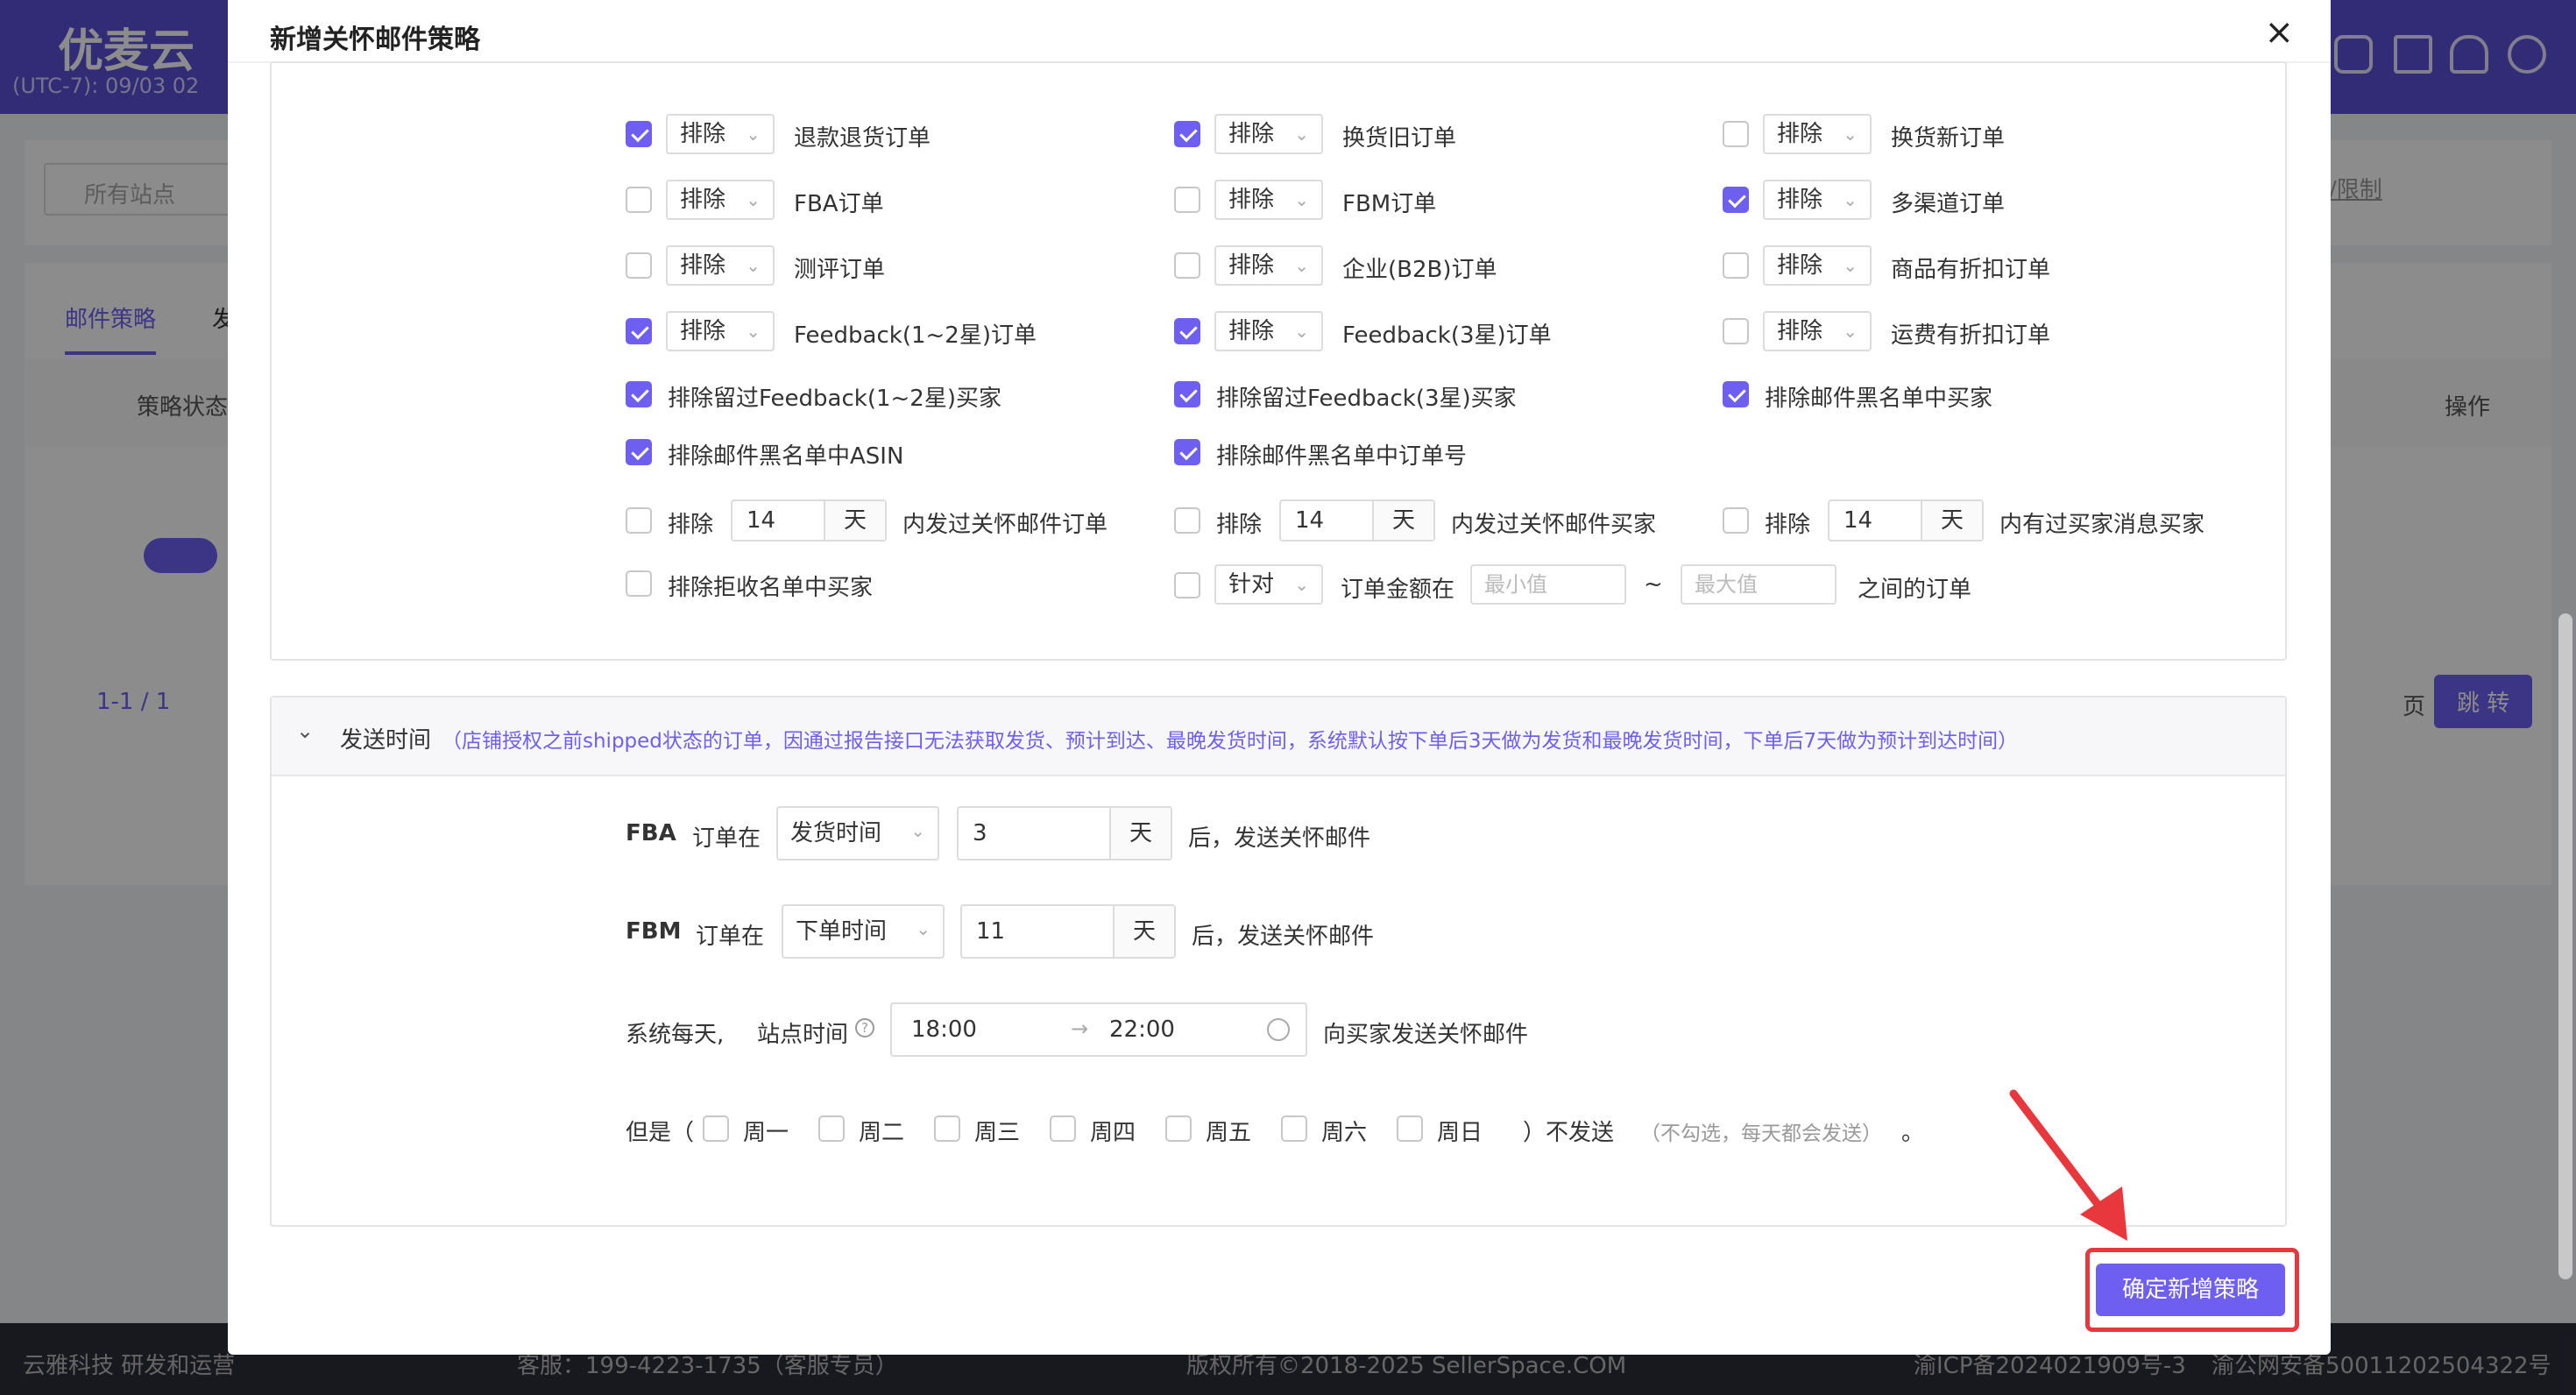  I want to click on end-time: 22:00, so click(1142, 1029).